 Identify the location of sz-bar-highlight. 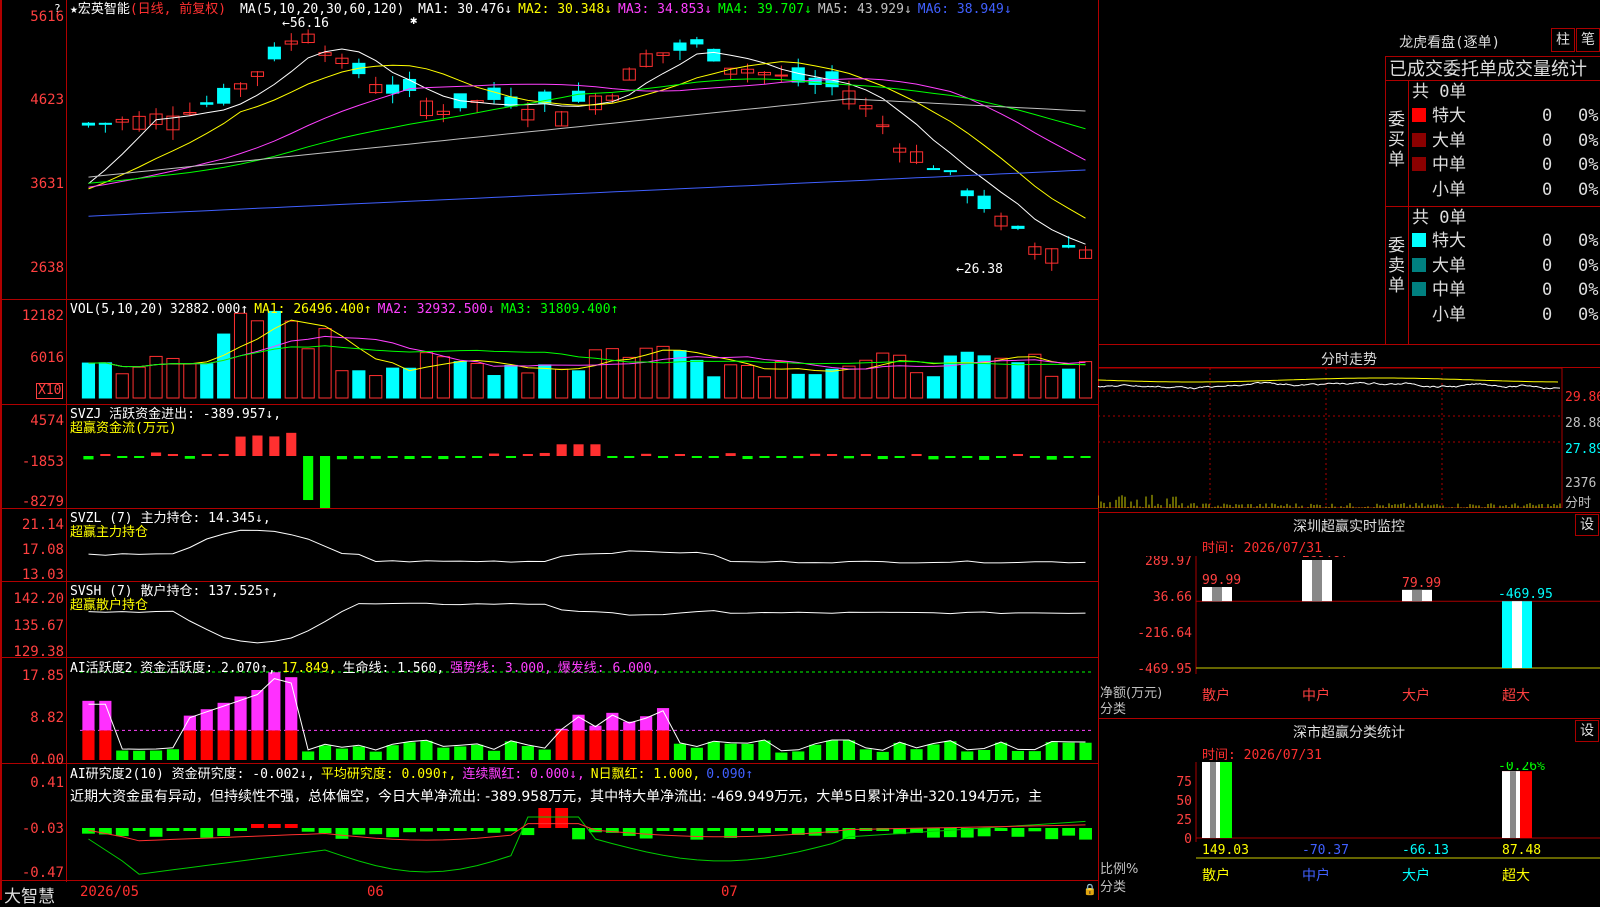
(1417, 595).